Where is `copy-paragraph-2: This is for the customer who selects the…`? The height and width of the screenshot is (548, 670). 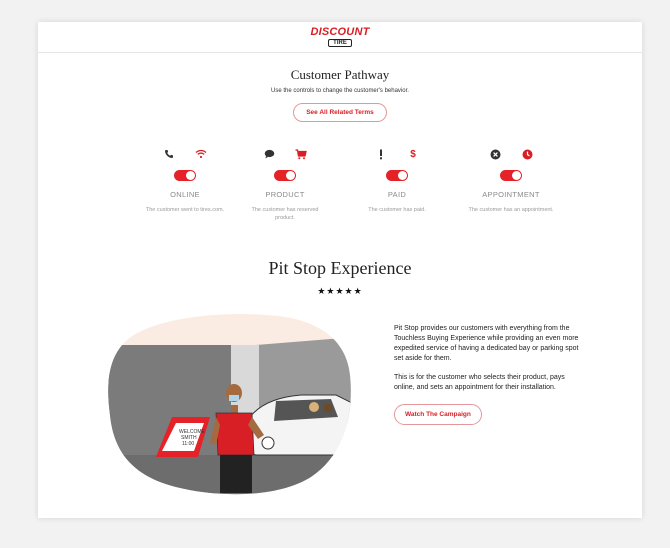 copy-paragraph-2: This is for the customer who selects the… is located at coordinates (479, 382).